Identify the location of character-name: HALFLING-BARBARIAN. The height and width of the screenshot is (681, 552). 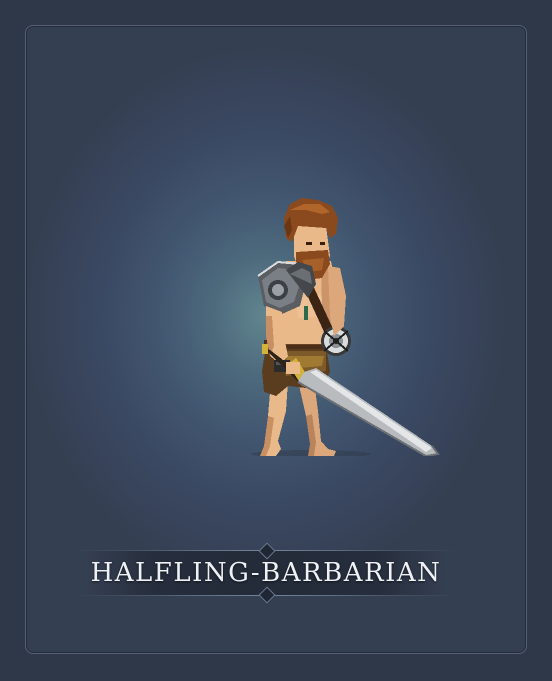
(266, 573).